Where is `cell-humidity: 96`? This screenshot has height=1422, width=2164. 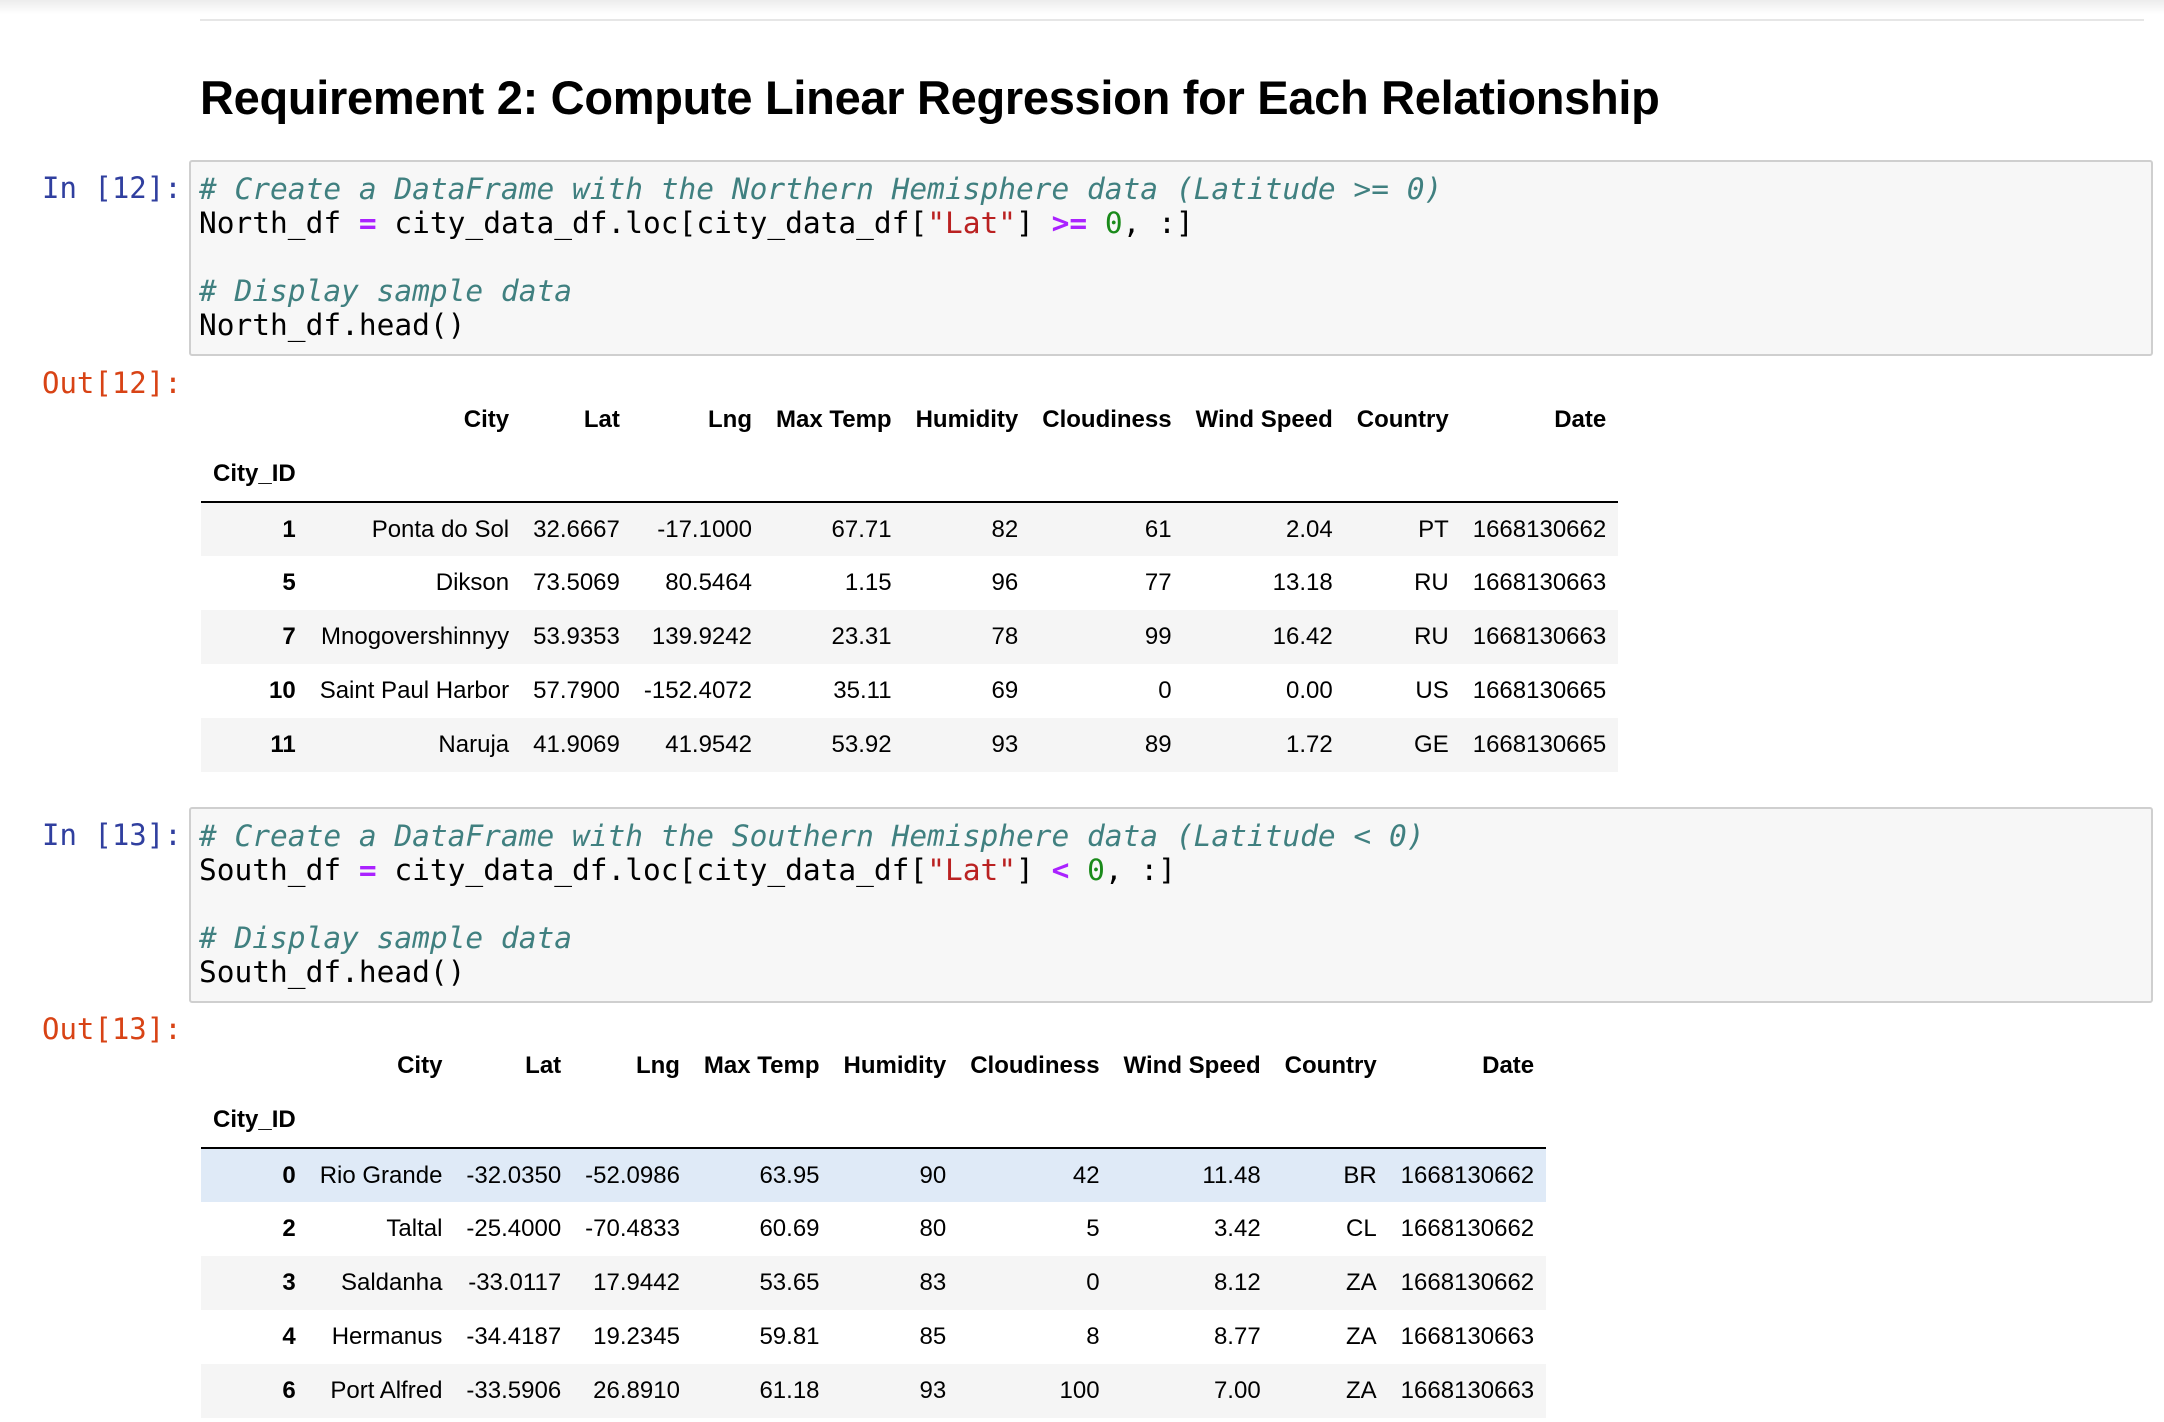 cell-humidity: 96 is located at coordinates (1005, 582).